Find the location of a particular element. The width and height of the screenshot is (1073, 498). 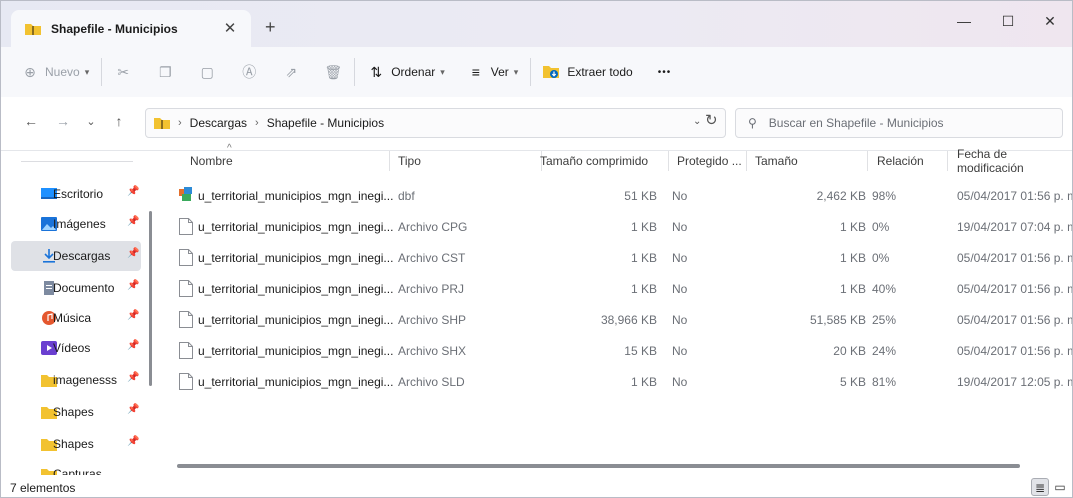

tiles-view-icon: ▭ is located at coordinates (1060, 487).